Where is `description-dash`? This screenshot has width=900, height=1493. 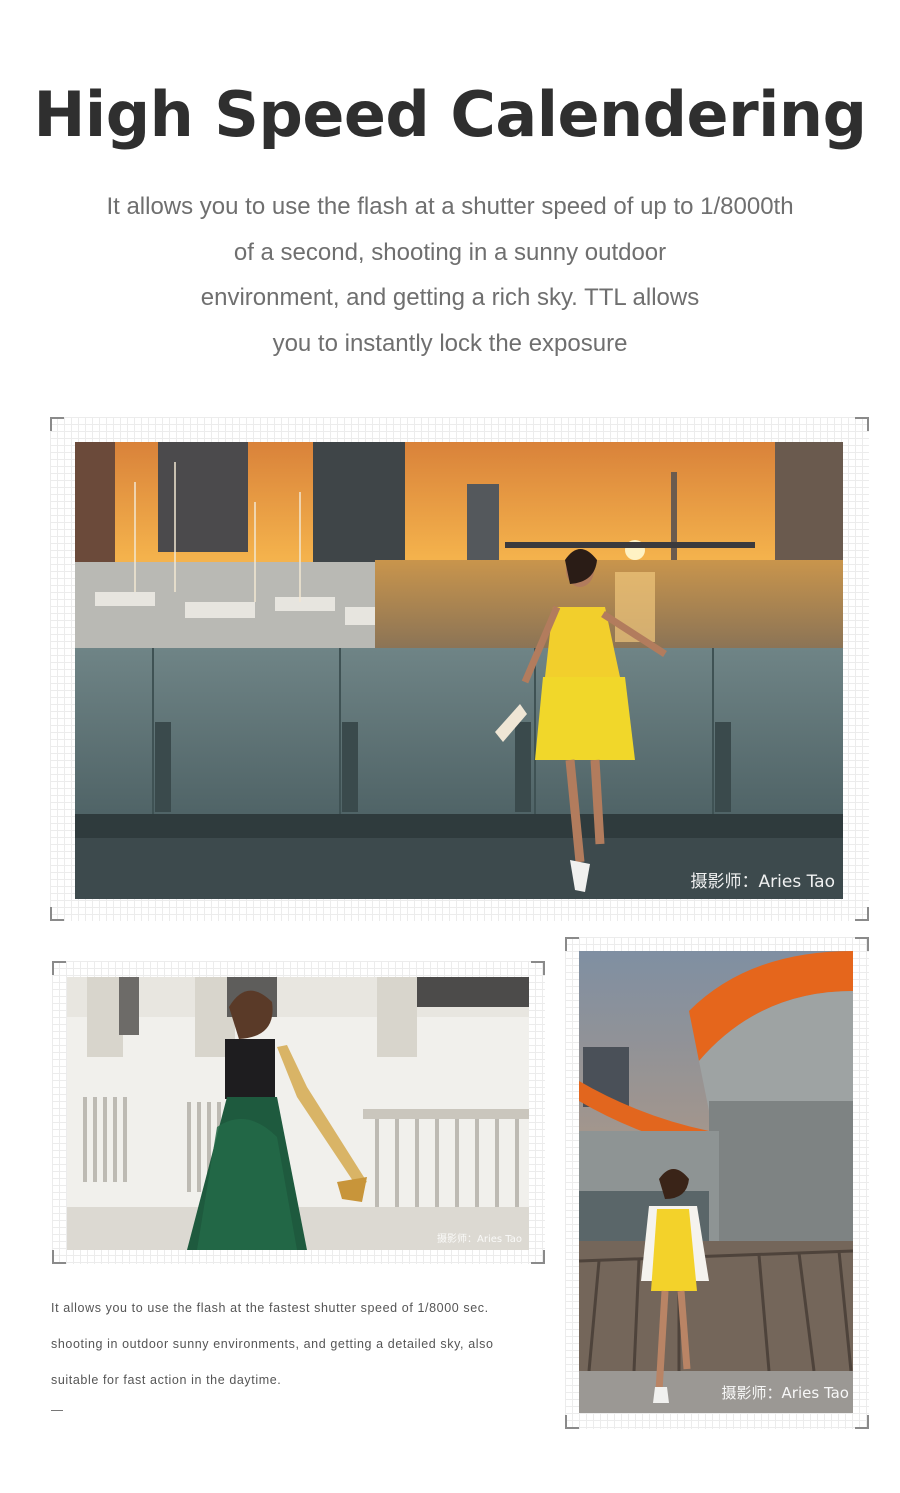
description-dash is located at coordinates (57, 1410).